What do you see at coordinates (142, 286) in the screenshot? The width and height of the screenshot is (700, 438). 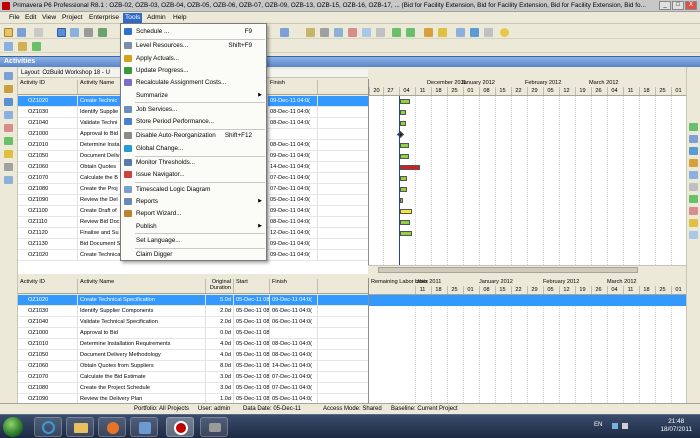 I see `col-activity-name-bottom: Activity Name` at bounding box center [142, 286].